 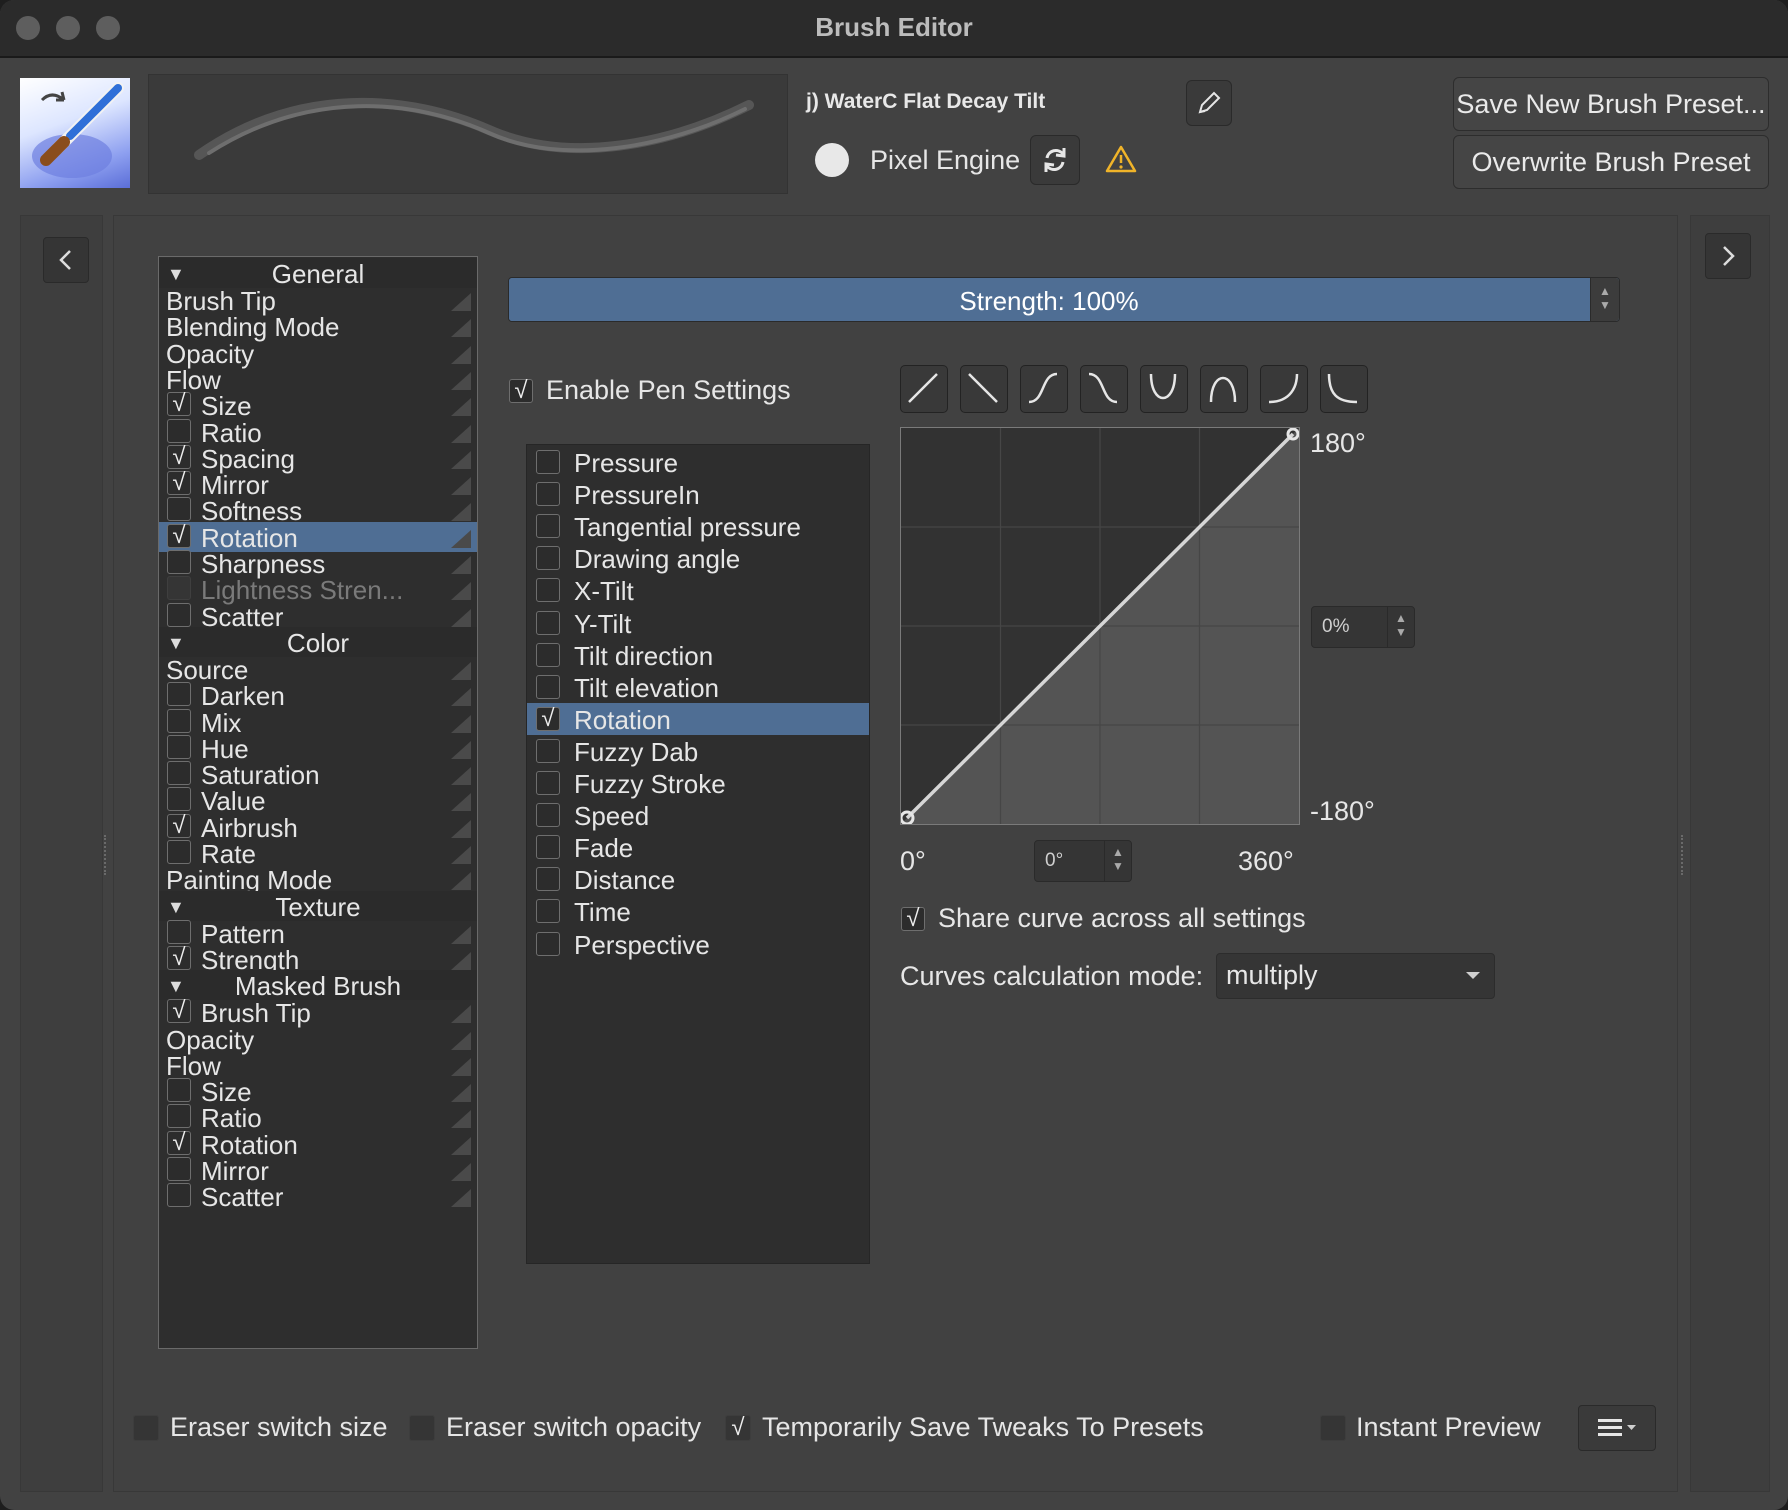 I want to click on instant-preview-checkbox, so click(x=1333, y=1428).